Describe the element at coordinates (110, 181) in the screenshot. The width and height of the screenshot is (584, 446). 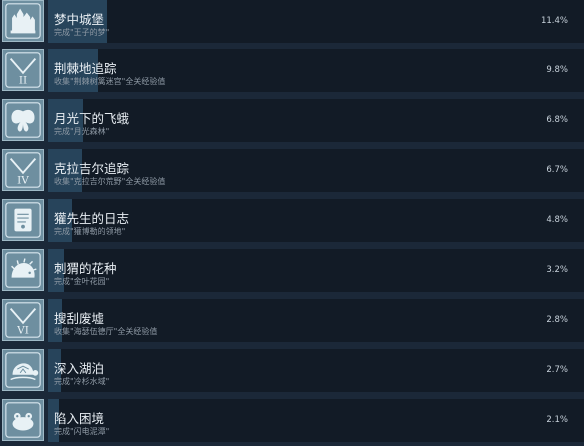
I see `achievement-description: 收集"克拉吉尔荒野"全关经验值` at that location.